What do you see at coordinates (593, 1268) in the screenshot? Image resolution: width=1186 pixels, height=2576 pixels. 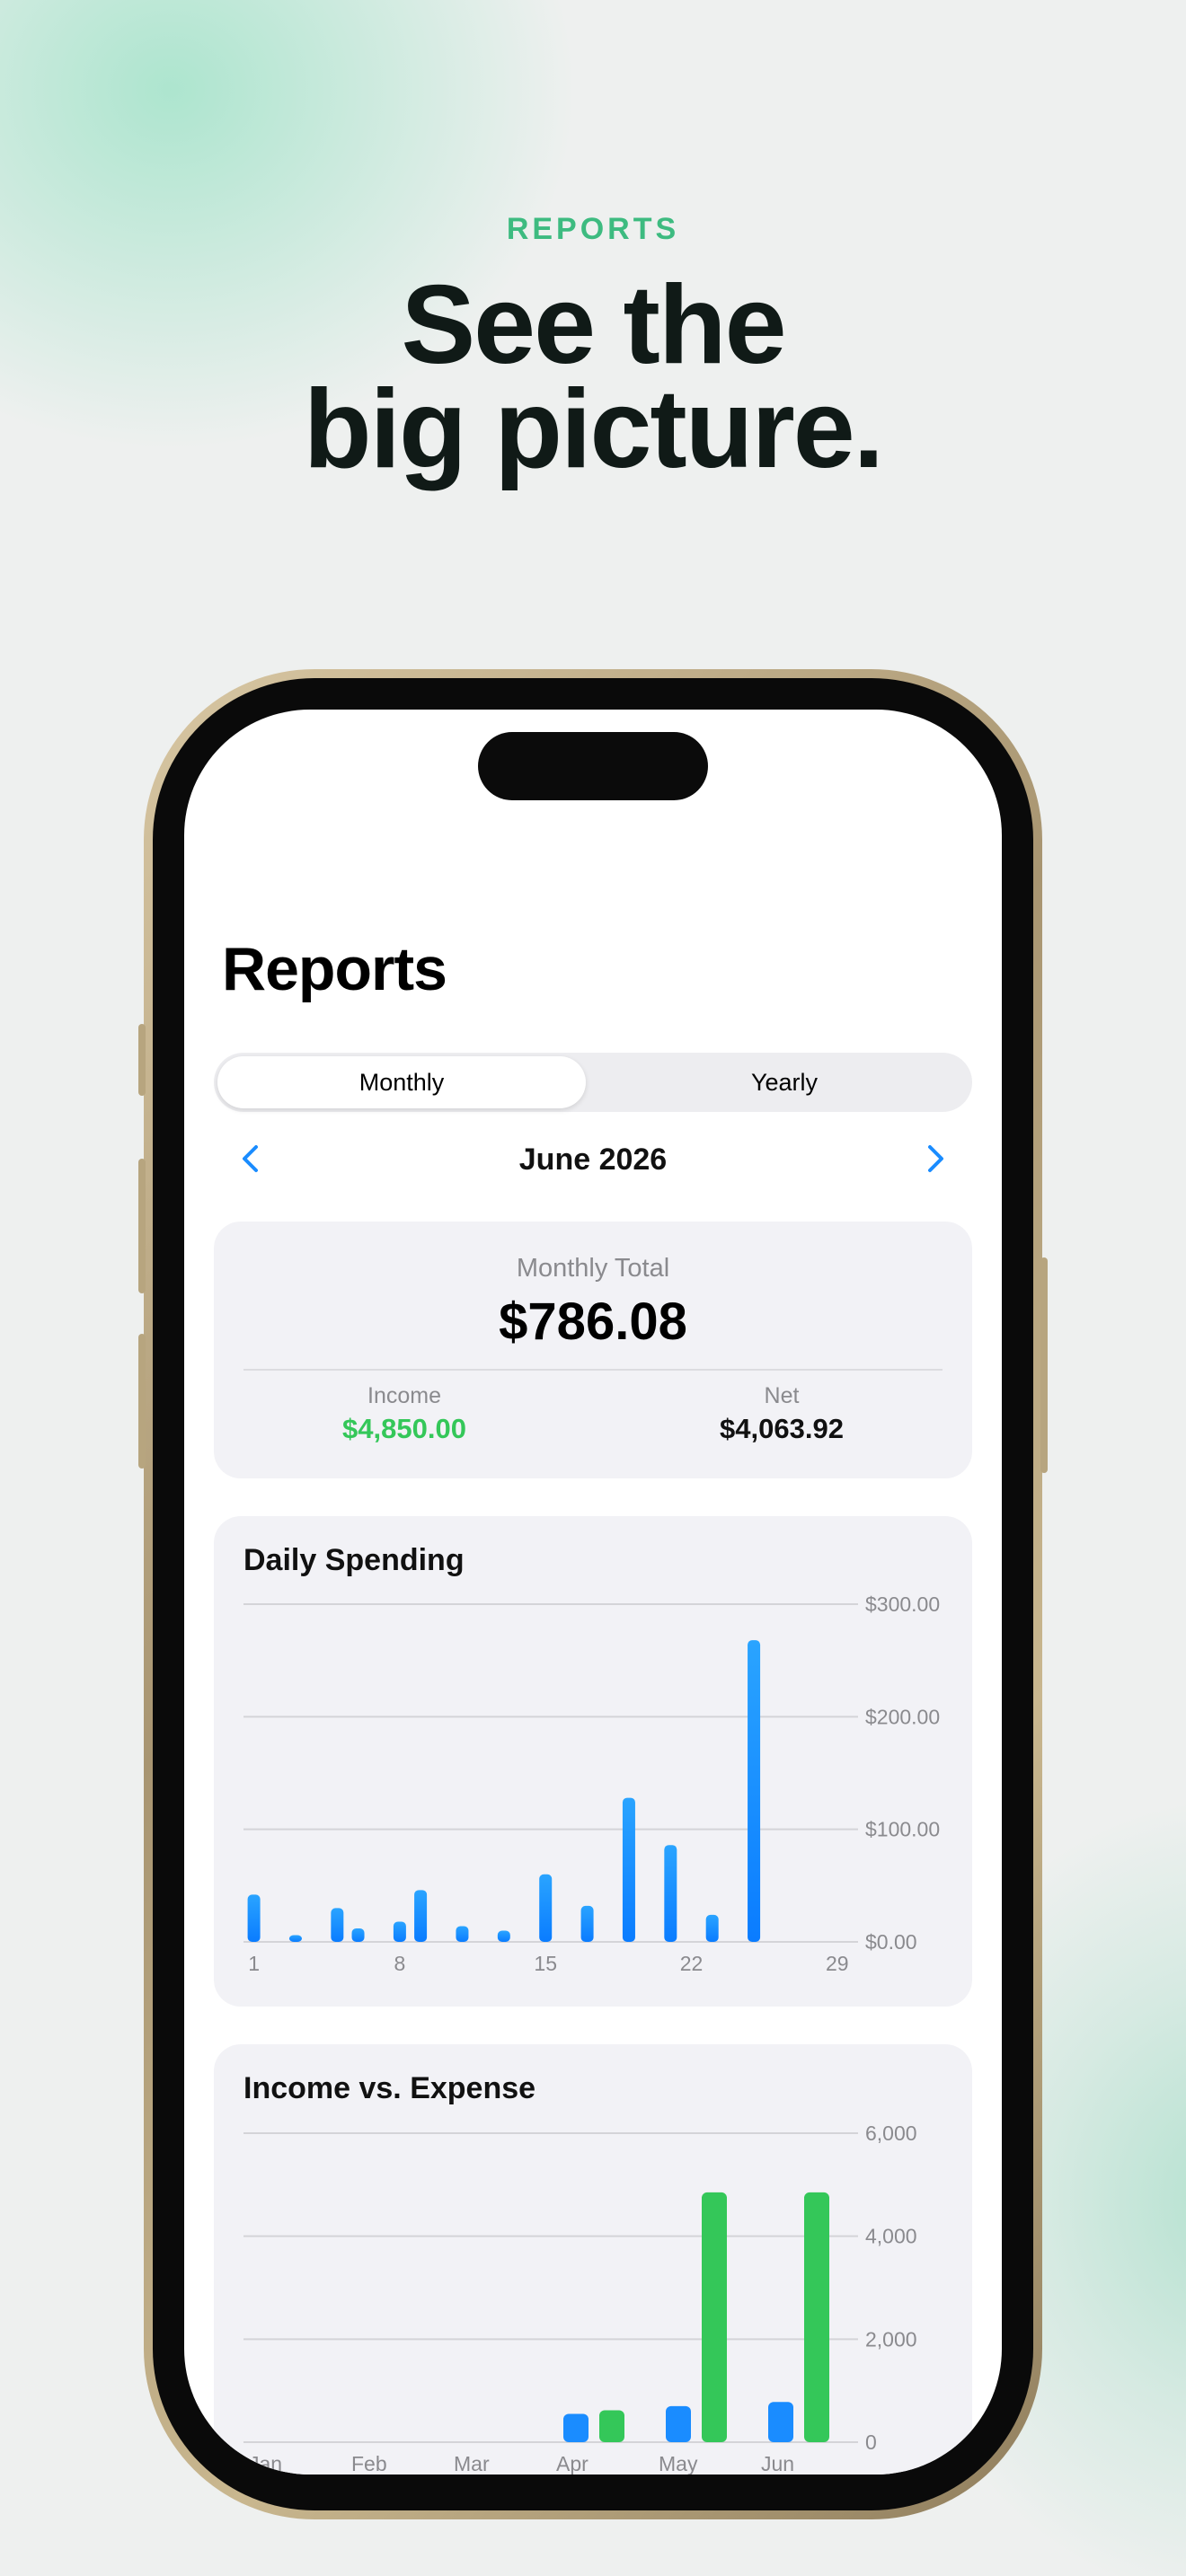 I see `monthly-total-label: Monthly Total` at bounding box center [593, 1268].